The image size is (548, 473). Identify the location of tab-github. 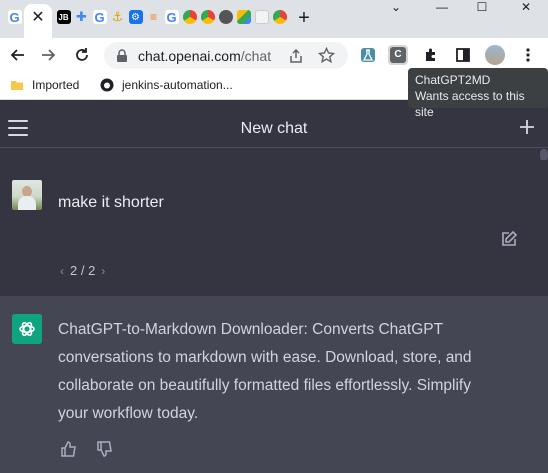
(225, 17).